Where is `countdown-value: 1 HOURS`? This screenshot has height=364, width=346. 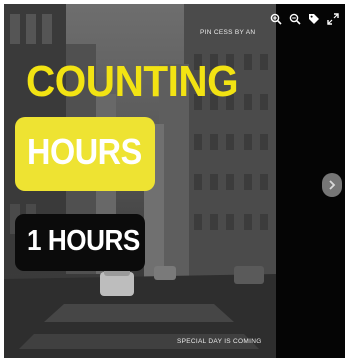
countdown-value: 1 HOURS is located at coordinates (83, 241).